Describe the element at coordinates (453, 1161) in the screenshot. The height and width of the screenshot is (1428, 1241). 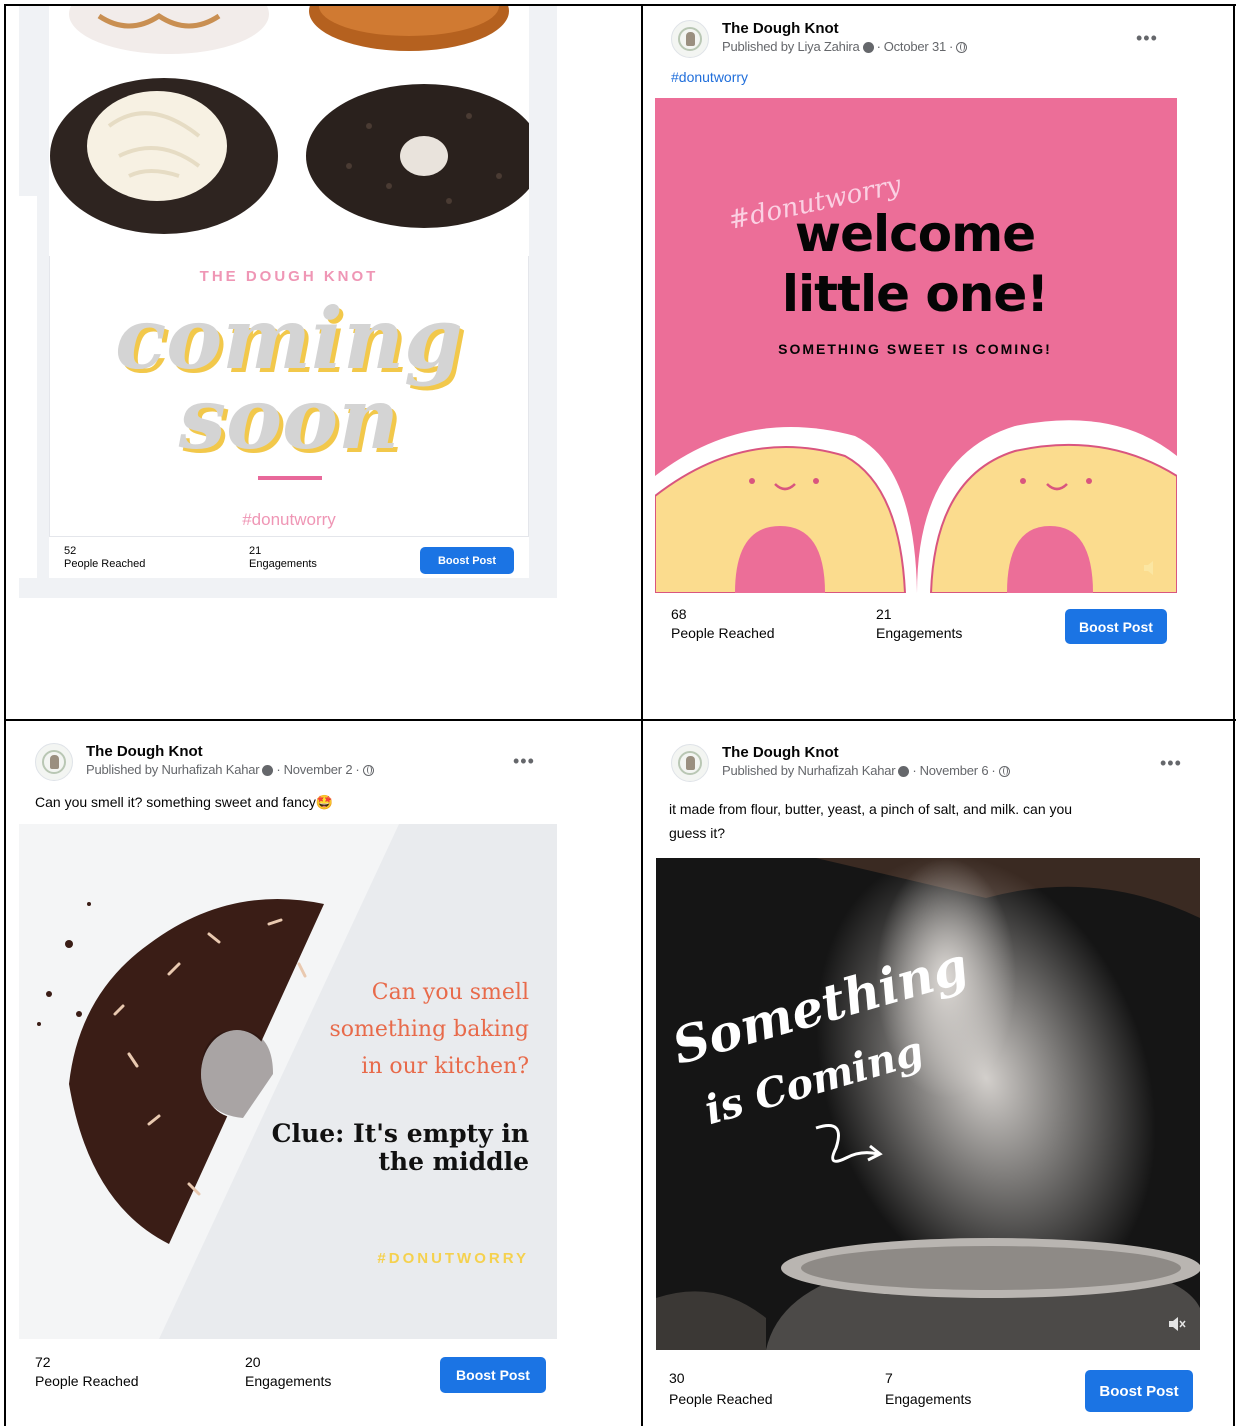
I see `clue-line2: the middle` at that location.